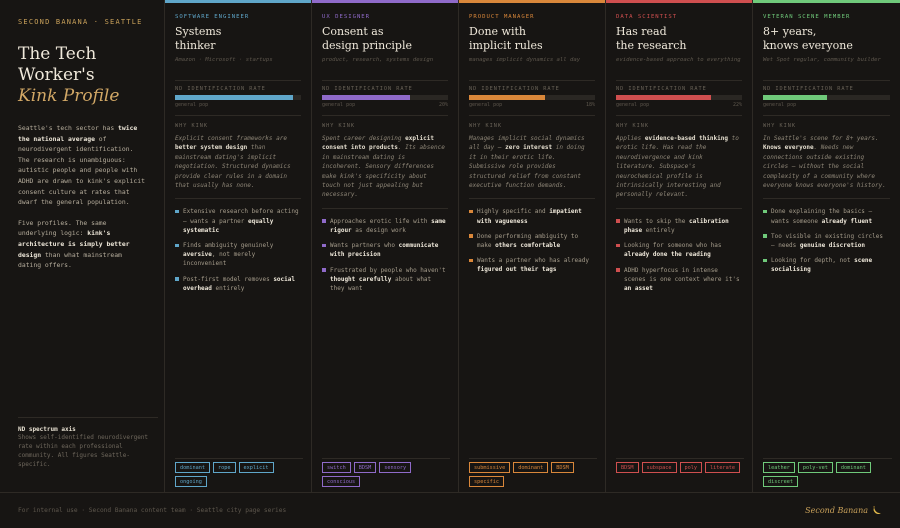  I want to click on title-line-2: Worker's, so click(56, 75).